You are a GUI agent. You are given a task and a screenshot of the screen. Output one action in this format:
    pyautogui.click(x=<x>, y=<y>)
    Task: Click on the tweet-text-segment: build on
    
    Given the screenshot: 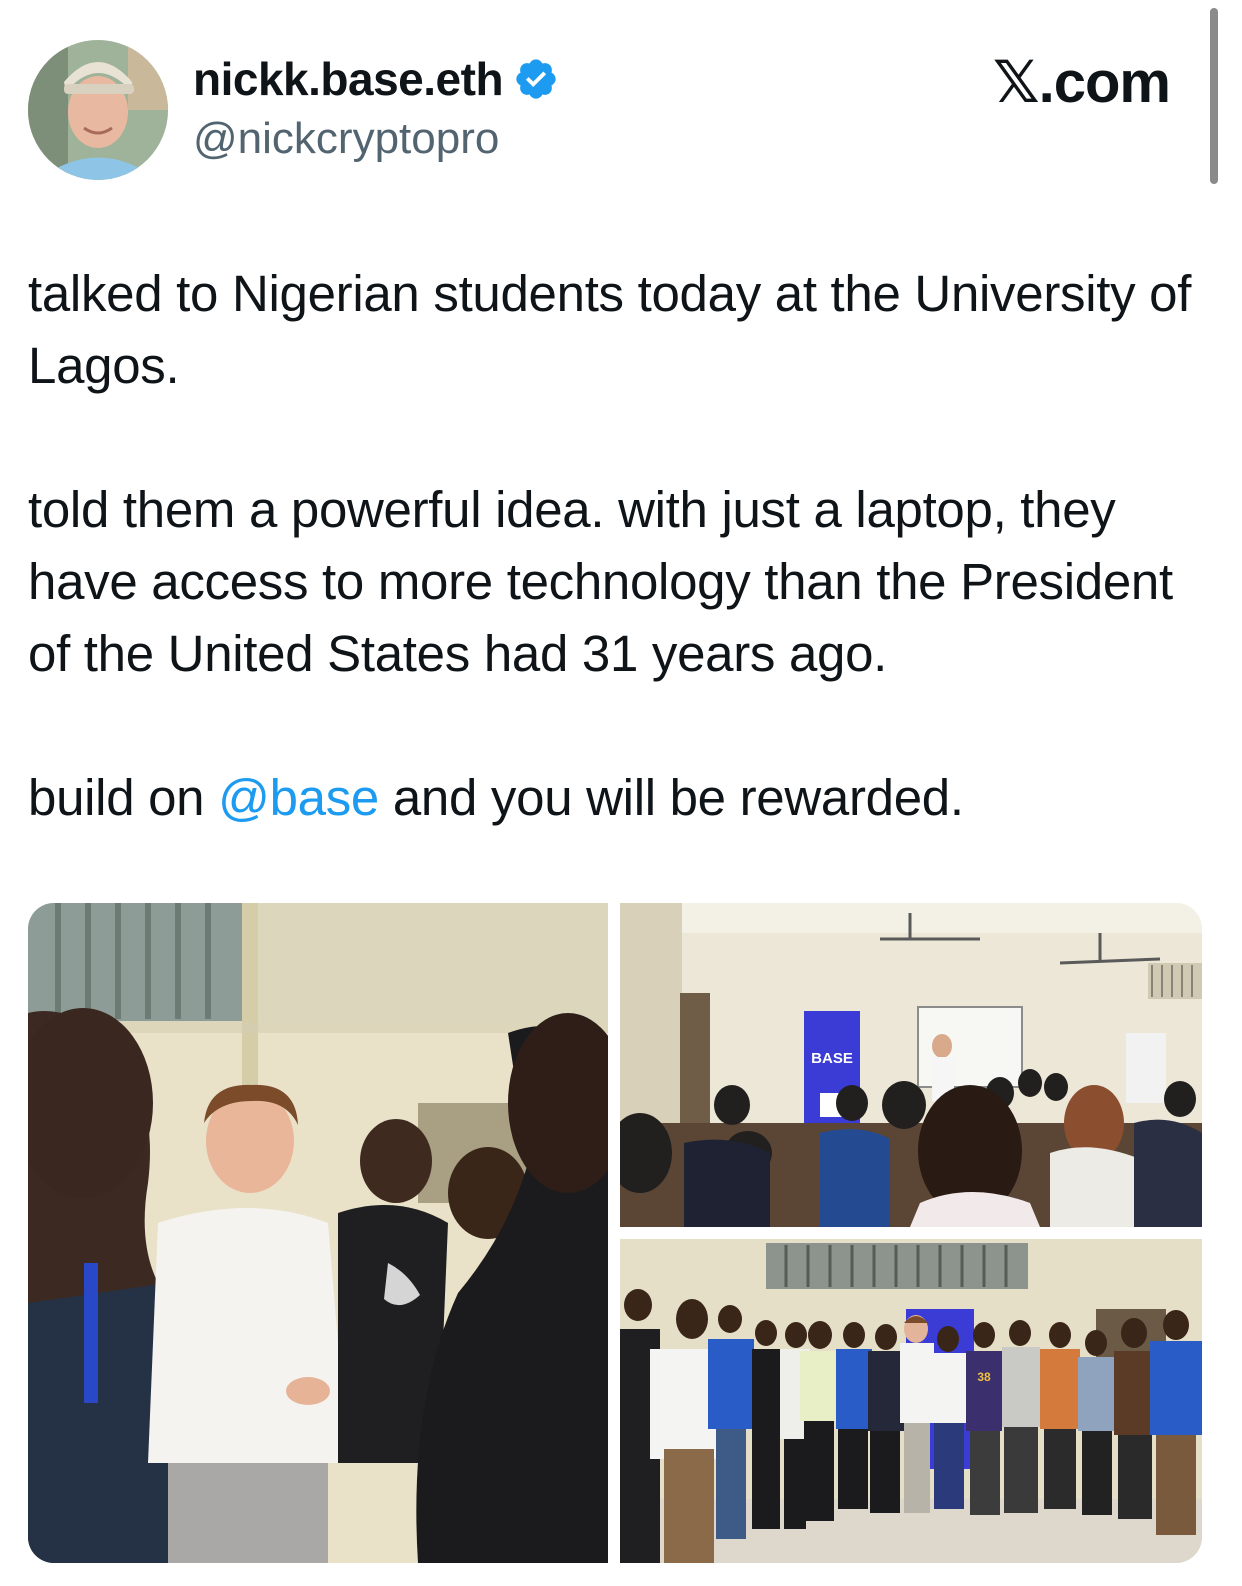 What is the action you would take?
    pyautogui.click(x=123, y=797)
    